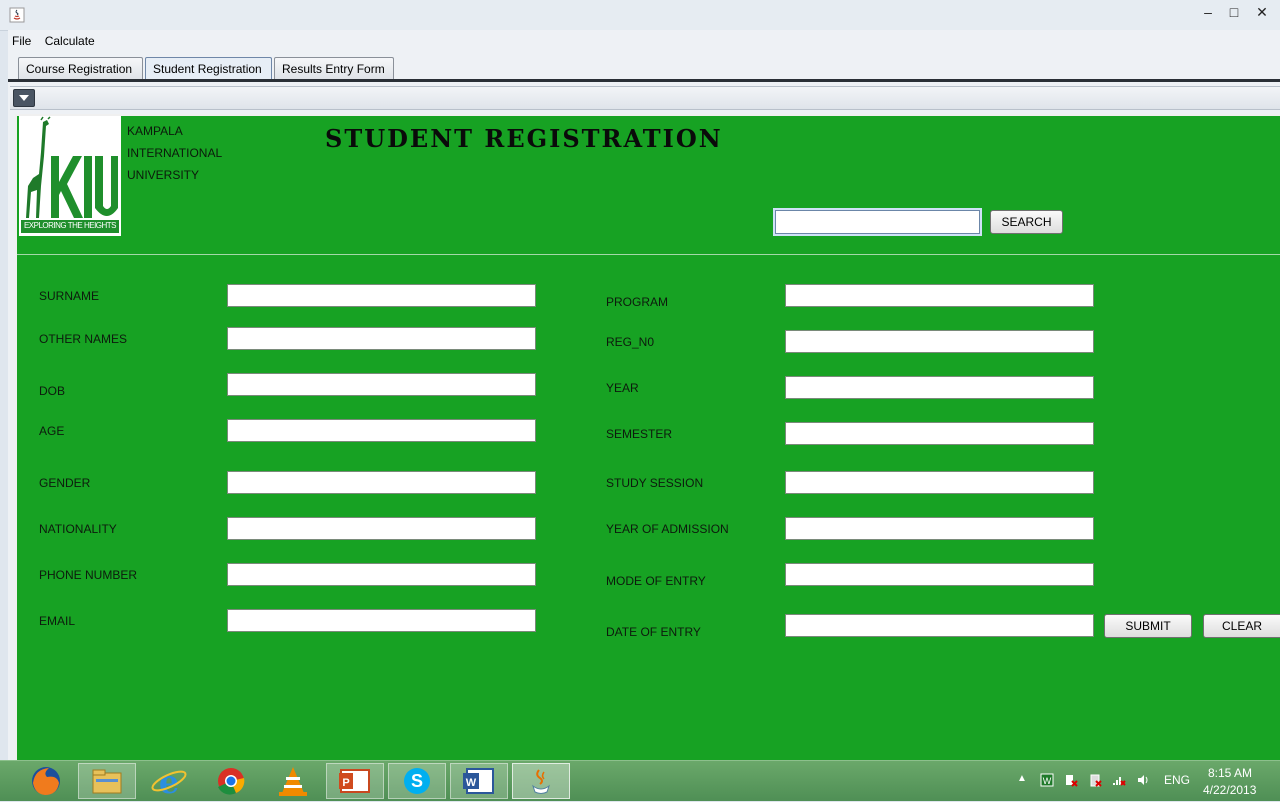 This screenshot has height=802, width=1280. I want to click on menu-calculate: Calculate, so click(70, 41).